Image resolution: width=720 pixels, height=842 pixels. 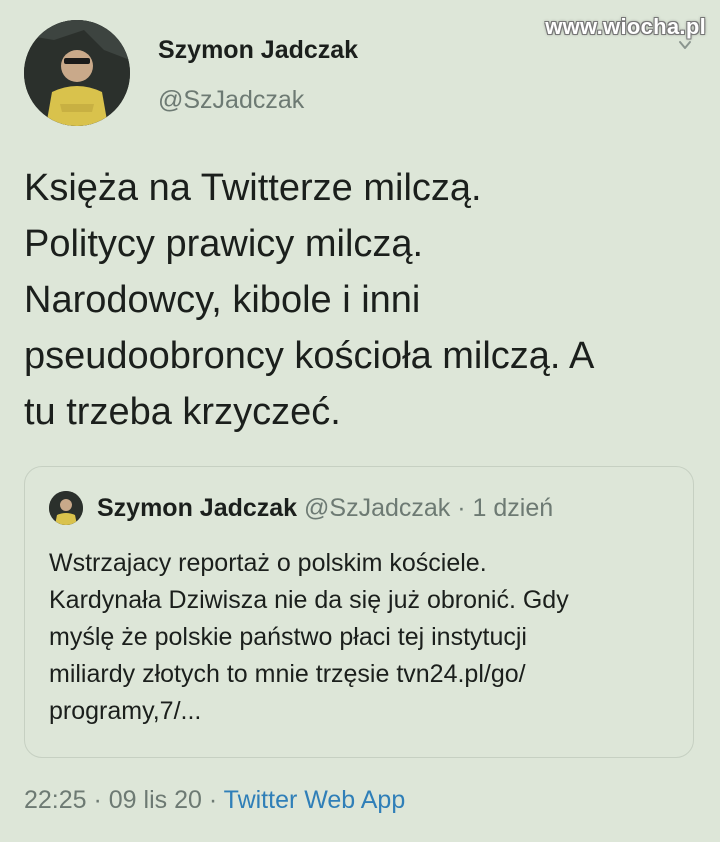 I want to click on avatar-image, so click(x=77, y=73).